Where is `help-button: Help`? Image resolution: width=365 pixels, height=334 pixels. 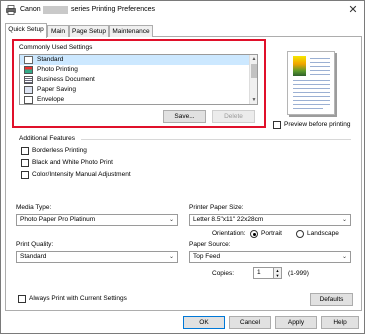 help-button: Help is located at coordinates (340, 322).